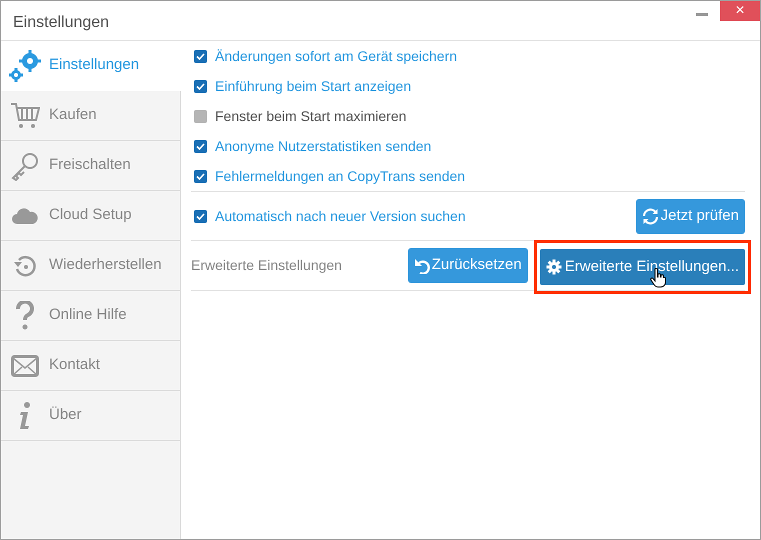 The height and width of the screenshot is (540, 761). I want to click on info-icon, so click(25, 416).